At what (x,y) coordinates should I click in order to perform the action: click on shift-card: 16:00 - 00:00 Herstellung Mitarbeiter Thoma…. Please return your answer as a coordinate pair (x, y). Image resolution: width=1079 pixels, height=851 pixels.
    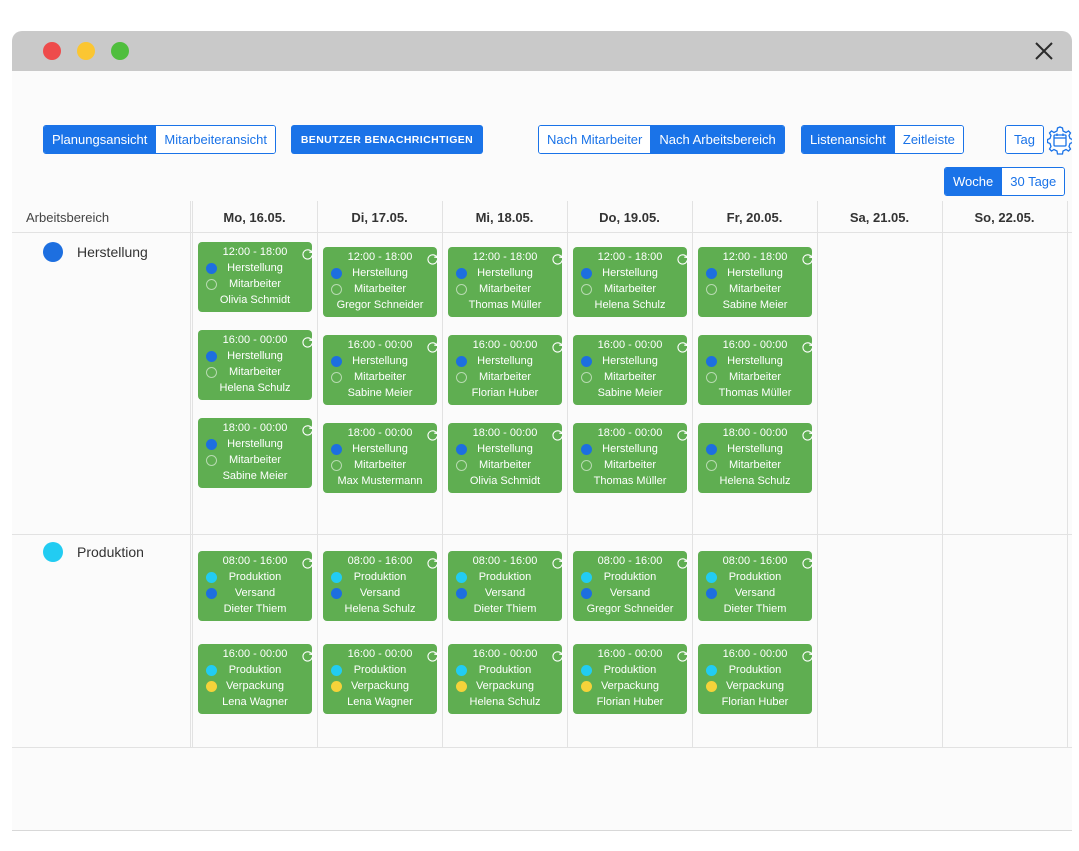
    Looking at the image, I should click on (755, 370).